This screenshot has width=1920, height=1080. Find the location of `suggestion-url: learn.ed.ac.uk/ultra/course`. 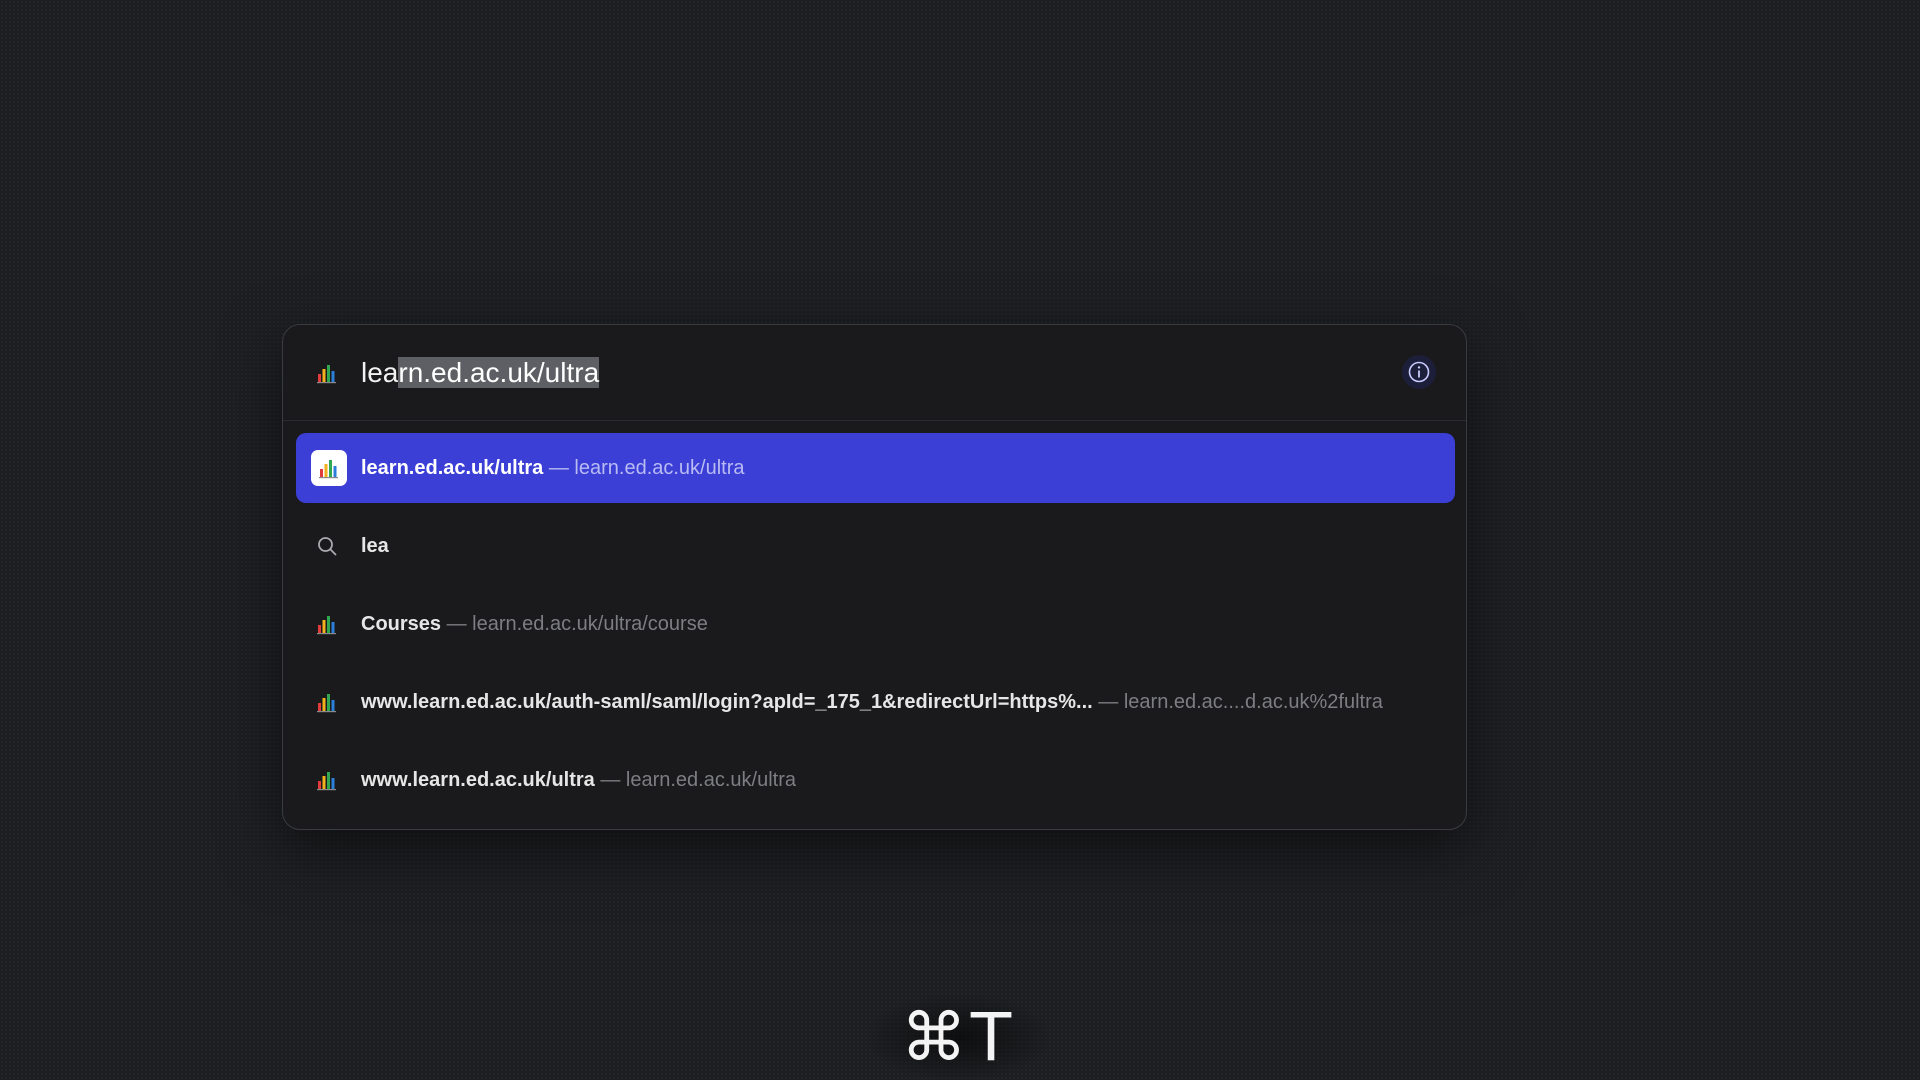

suggestion-url: learn.ed.ac.uk/ultra/course is located at coordinates (590, 624).